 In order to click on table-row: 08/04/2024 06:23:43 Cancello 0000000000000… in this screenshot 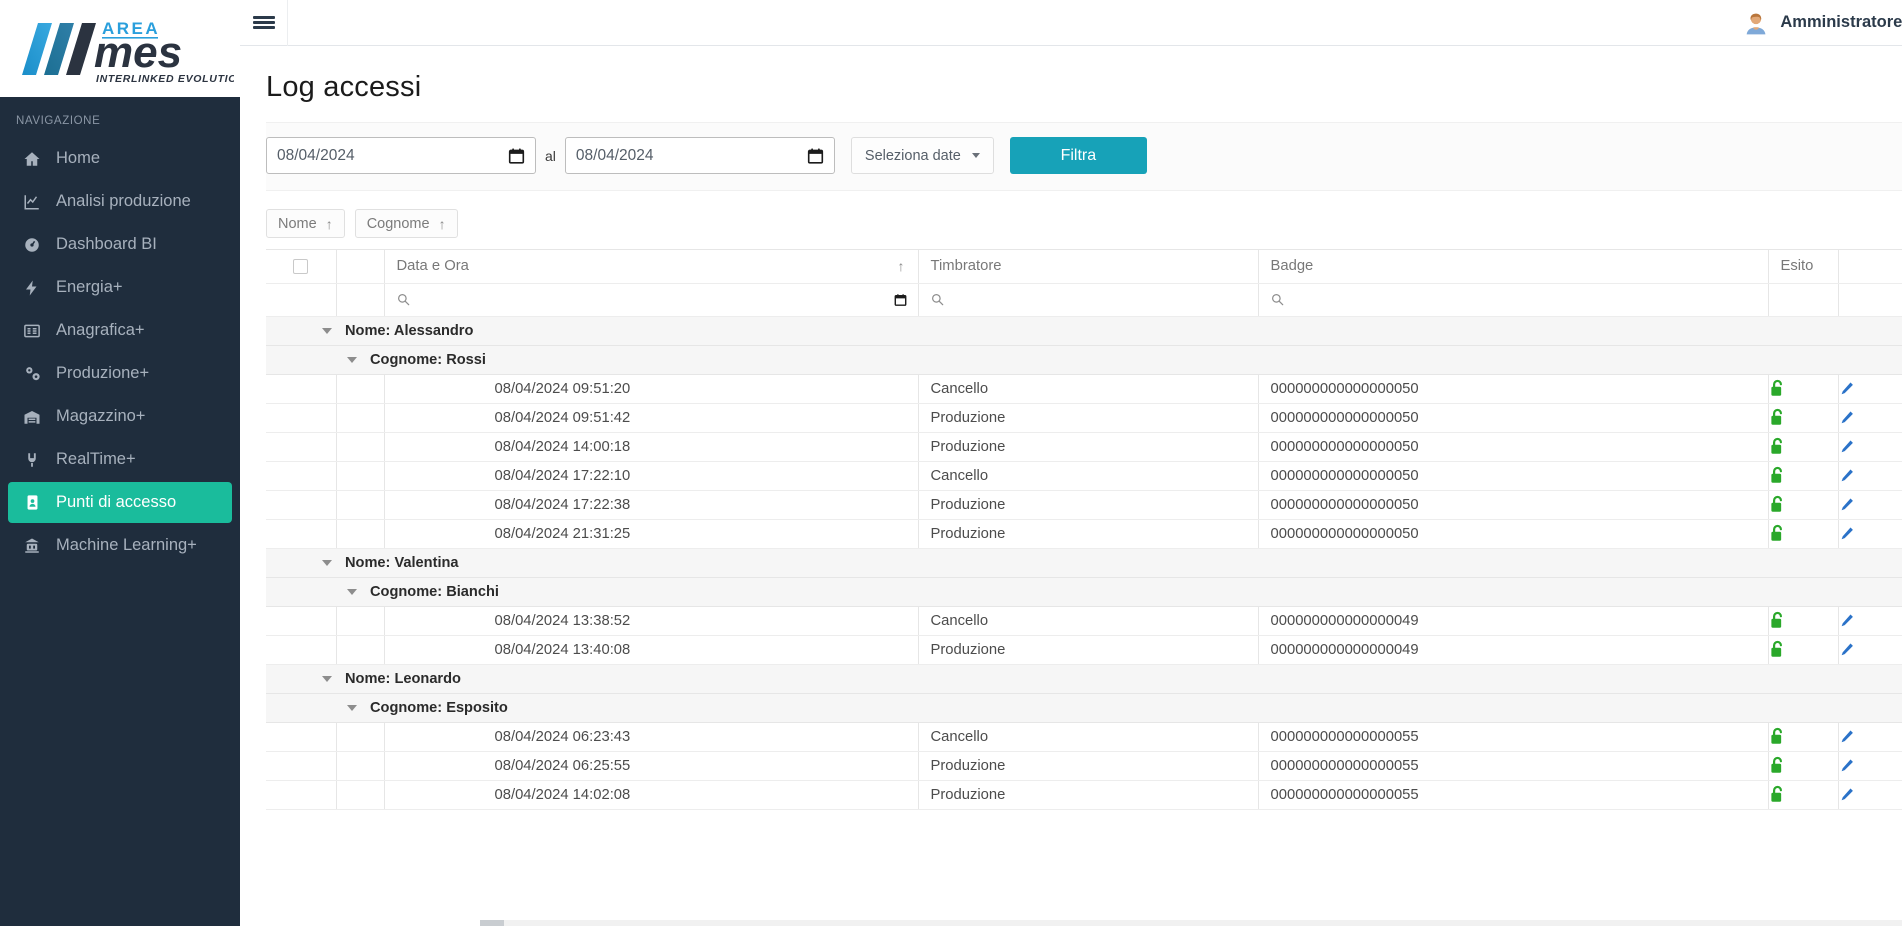, I will do `click(1084, 737)`.